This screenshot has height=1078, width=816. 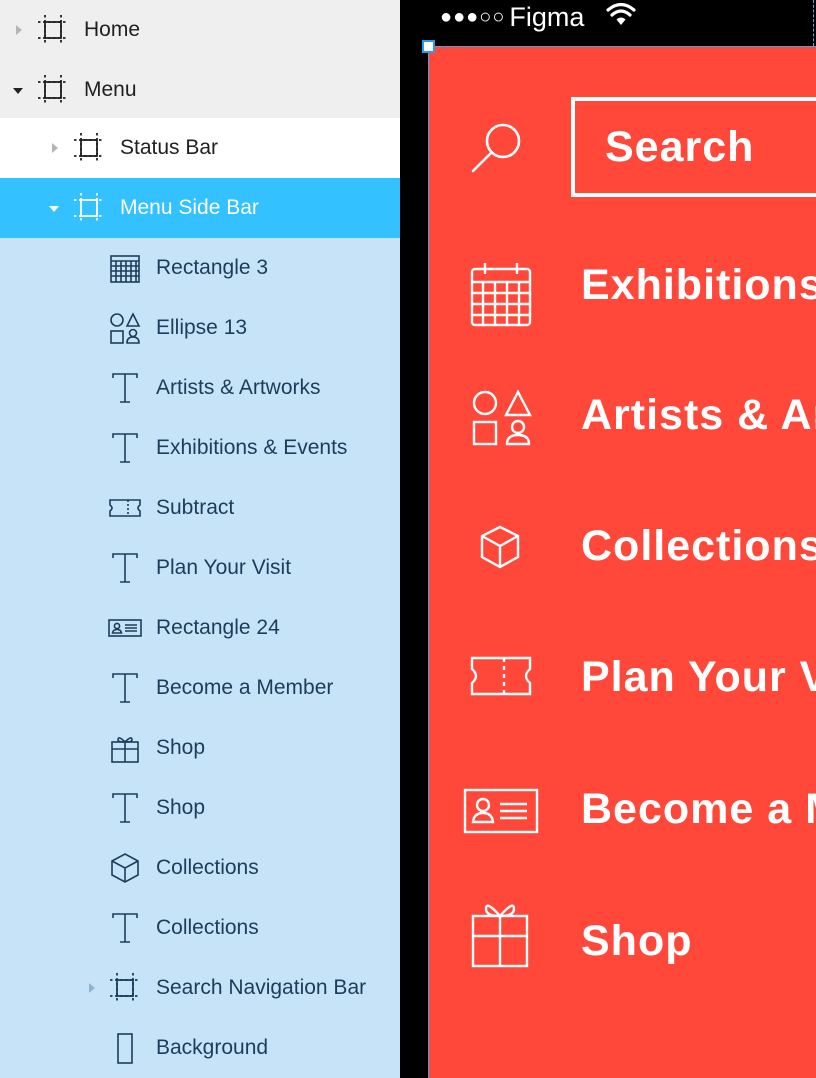 What do you see at coordinates (112, 29) in the screenshot?
I see `layer-label: Home` at bounding box center [112, 29].